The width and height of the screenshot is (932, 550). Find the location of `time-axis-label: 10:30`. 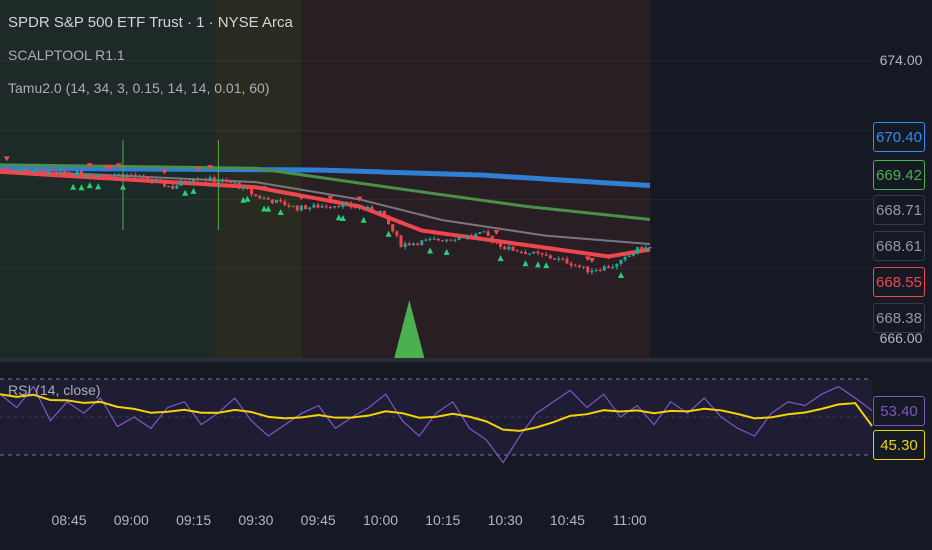

time-axis-label: 10:30 is located at coordinates (505, 520).